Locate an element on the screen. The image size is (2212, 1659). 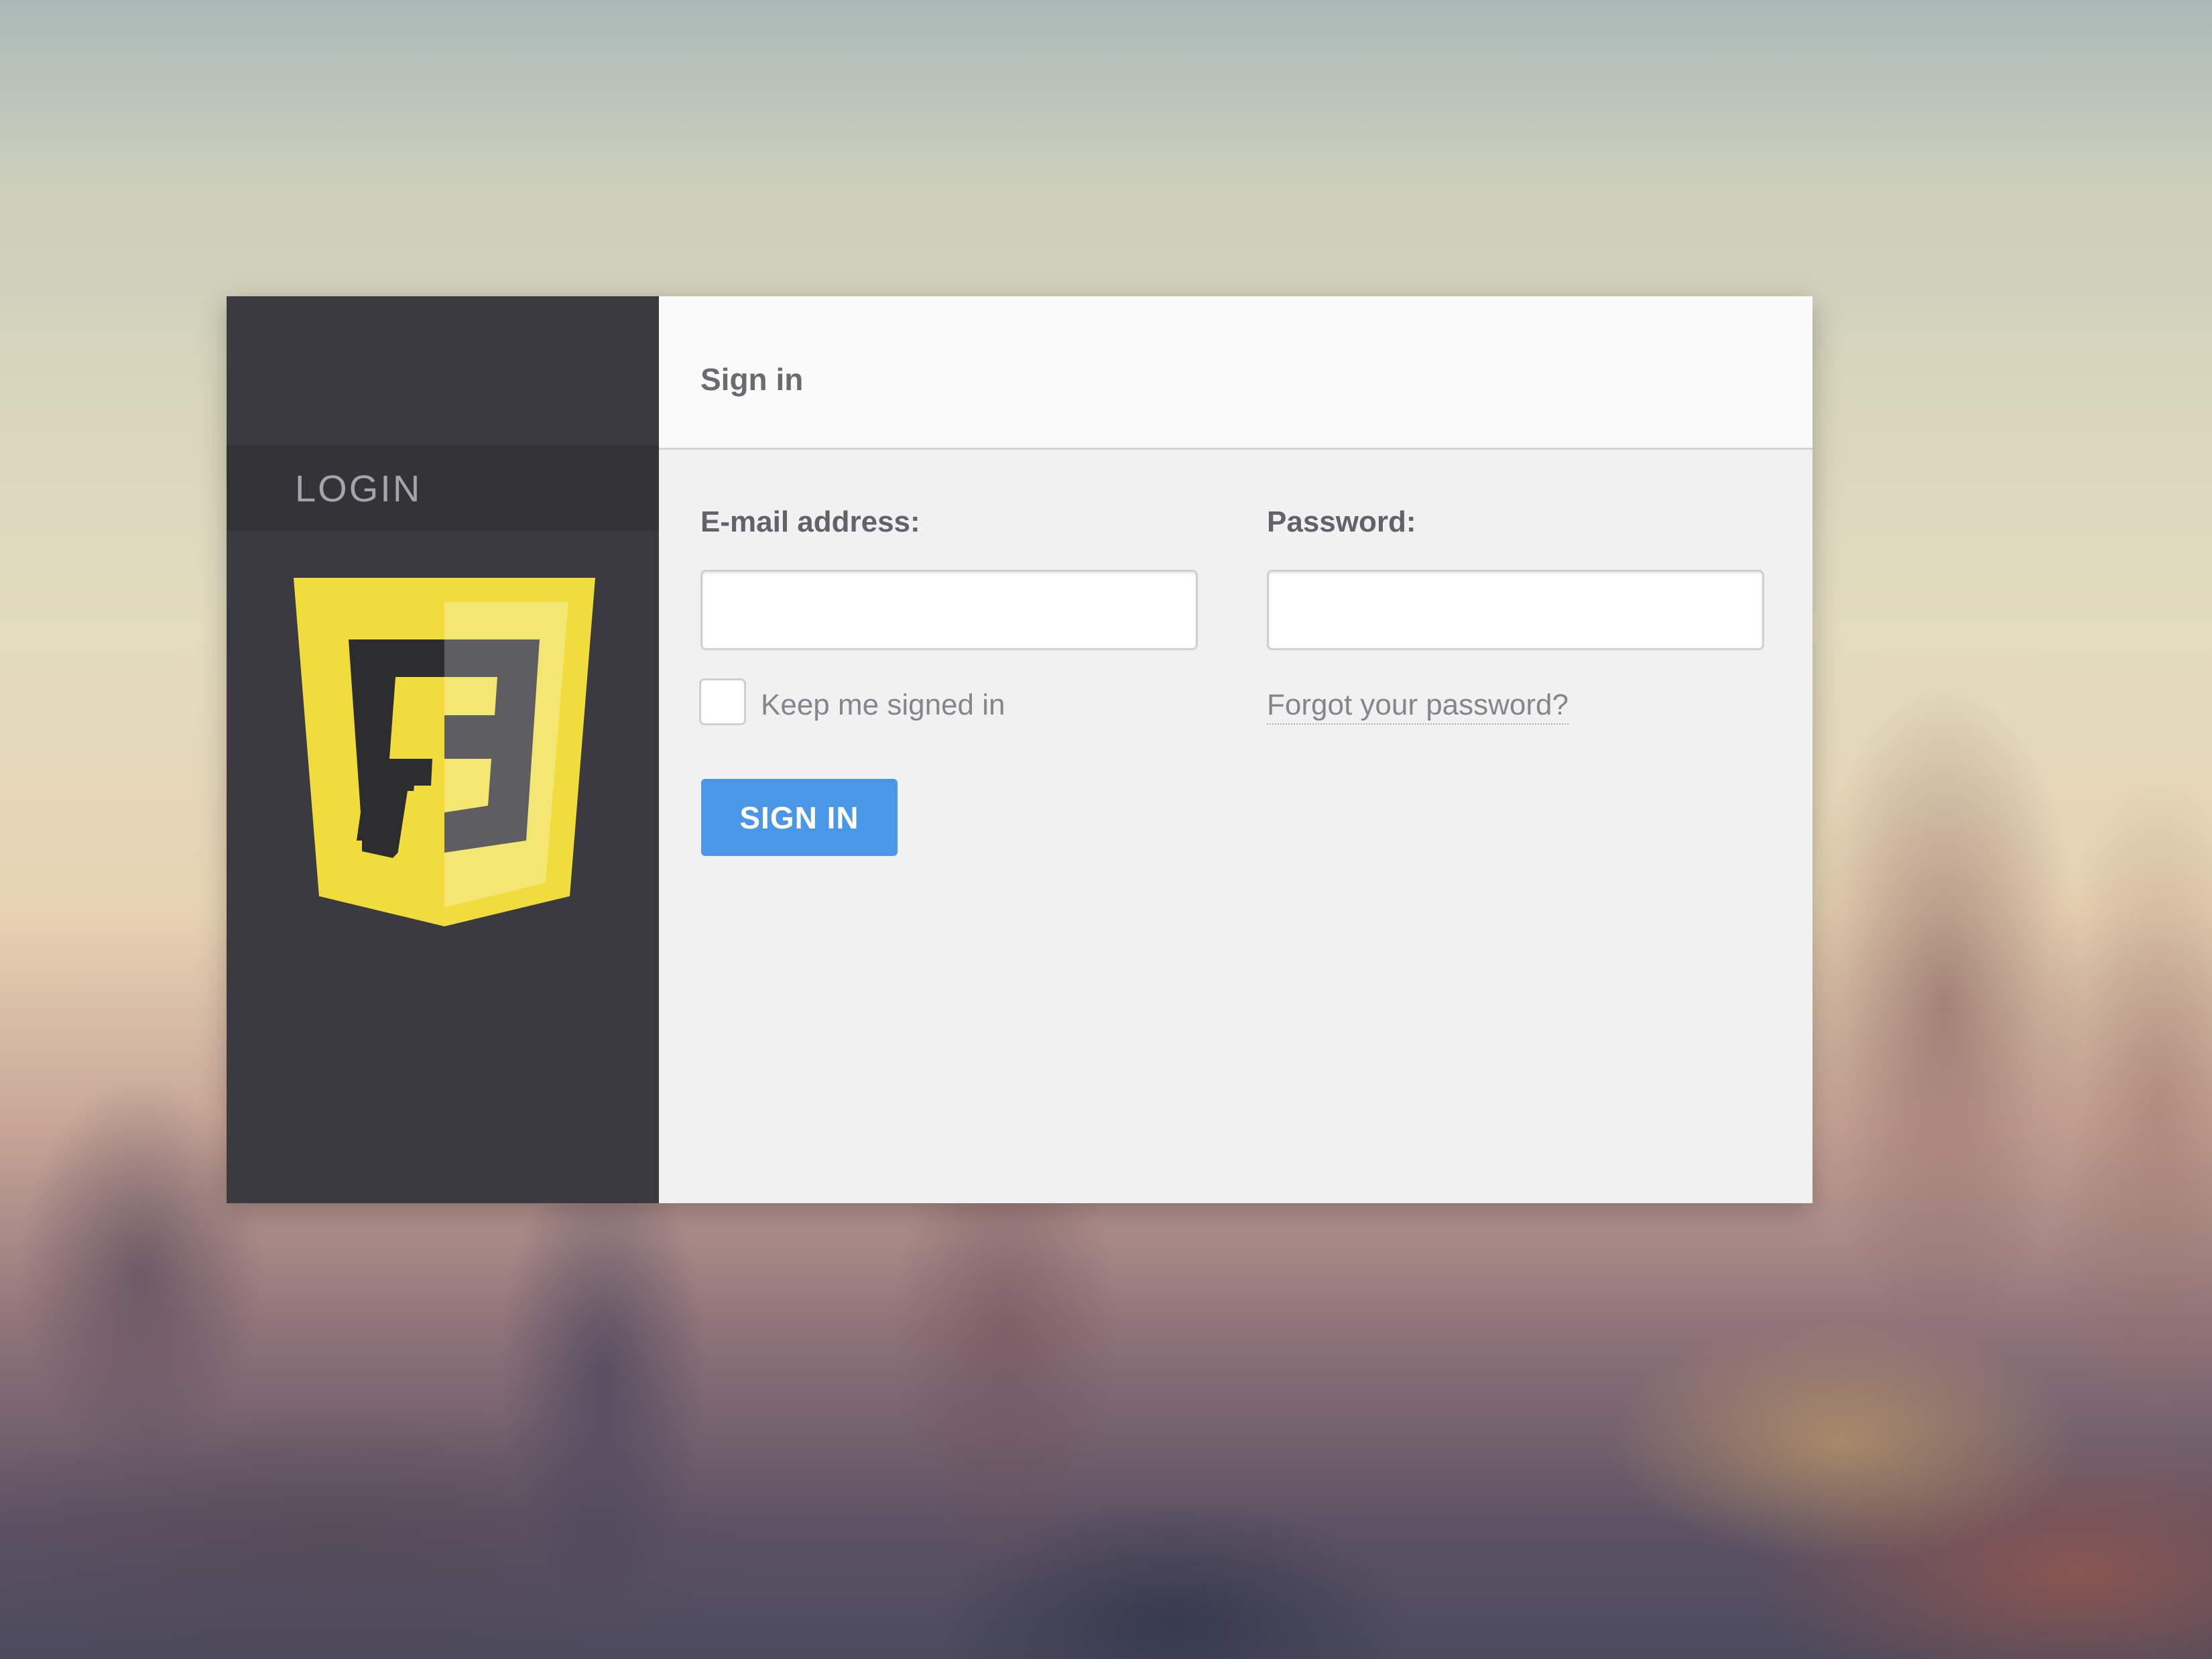
email-label: E-mail address: is located at coordinates (810, 521).